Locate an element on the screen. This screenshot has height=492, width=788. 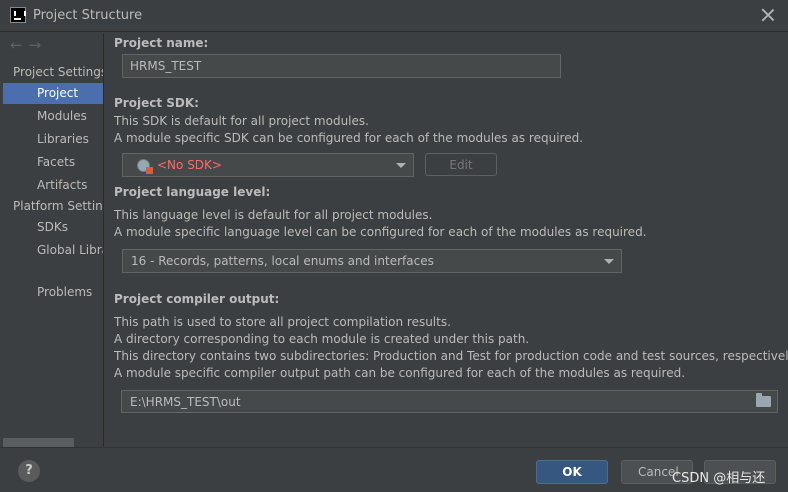
folder-icon is located at coordinates (763, 400).